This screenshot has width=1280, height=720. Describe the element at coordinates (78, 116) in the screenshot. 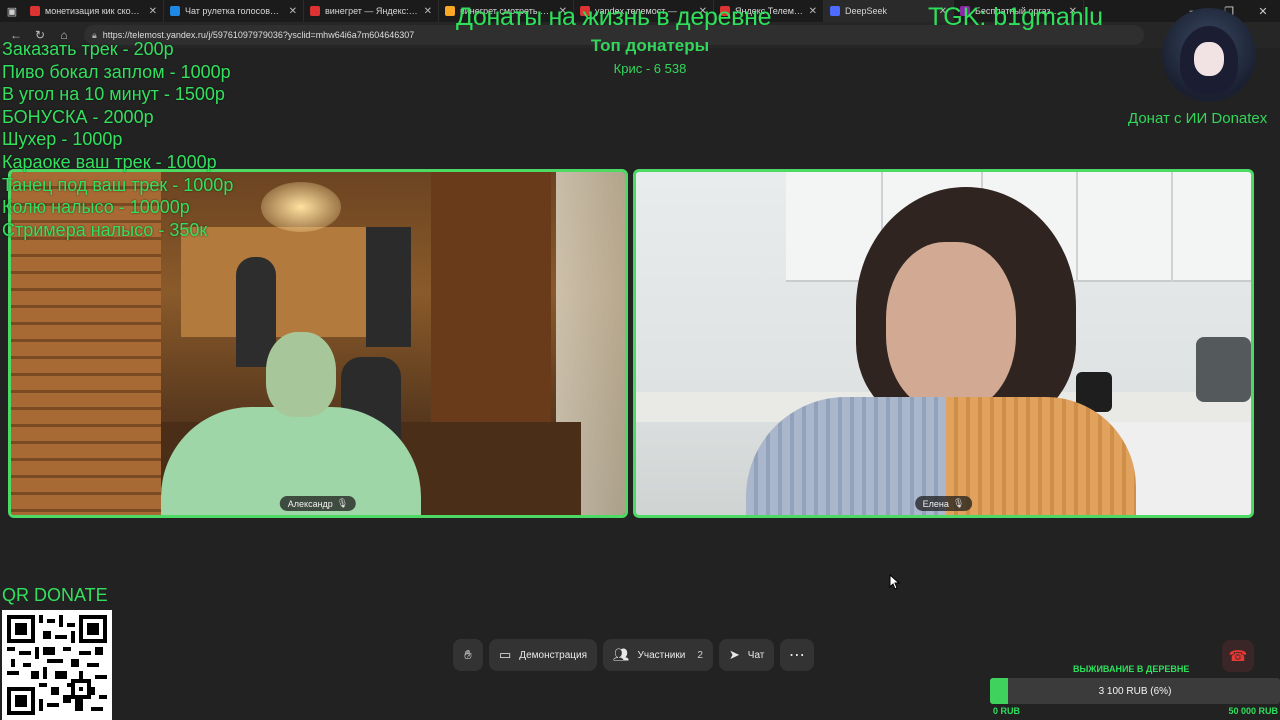

I see `price-list-item: БОНУСКА - 2000р` at that location.